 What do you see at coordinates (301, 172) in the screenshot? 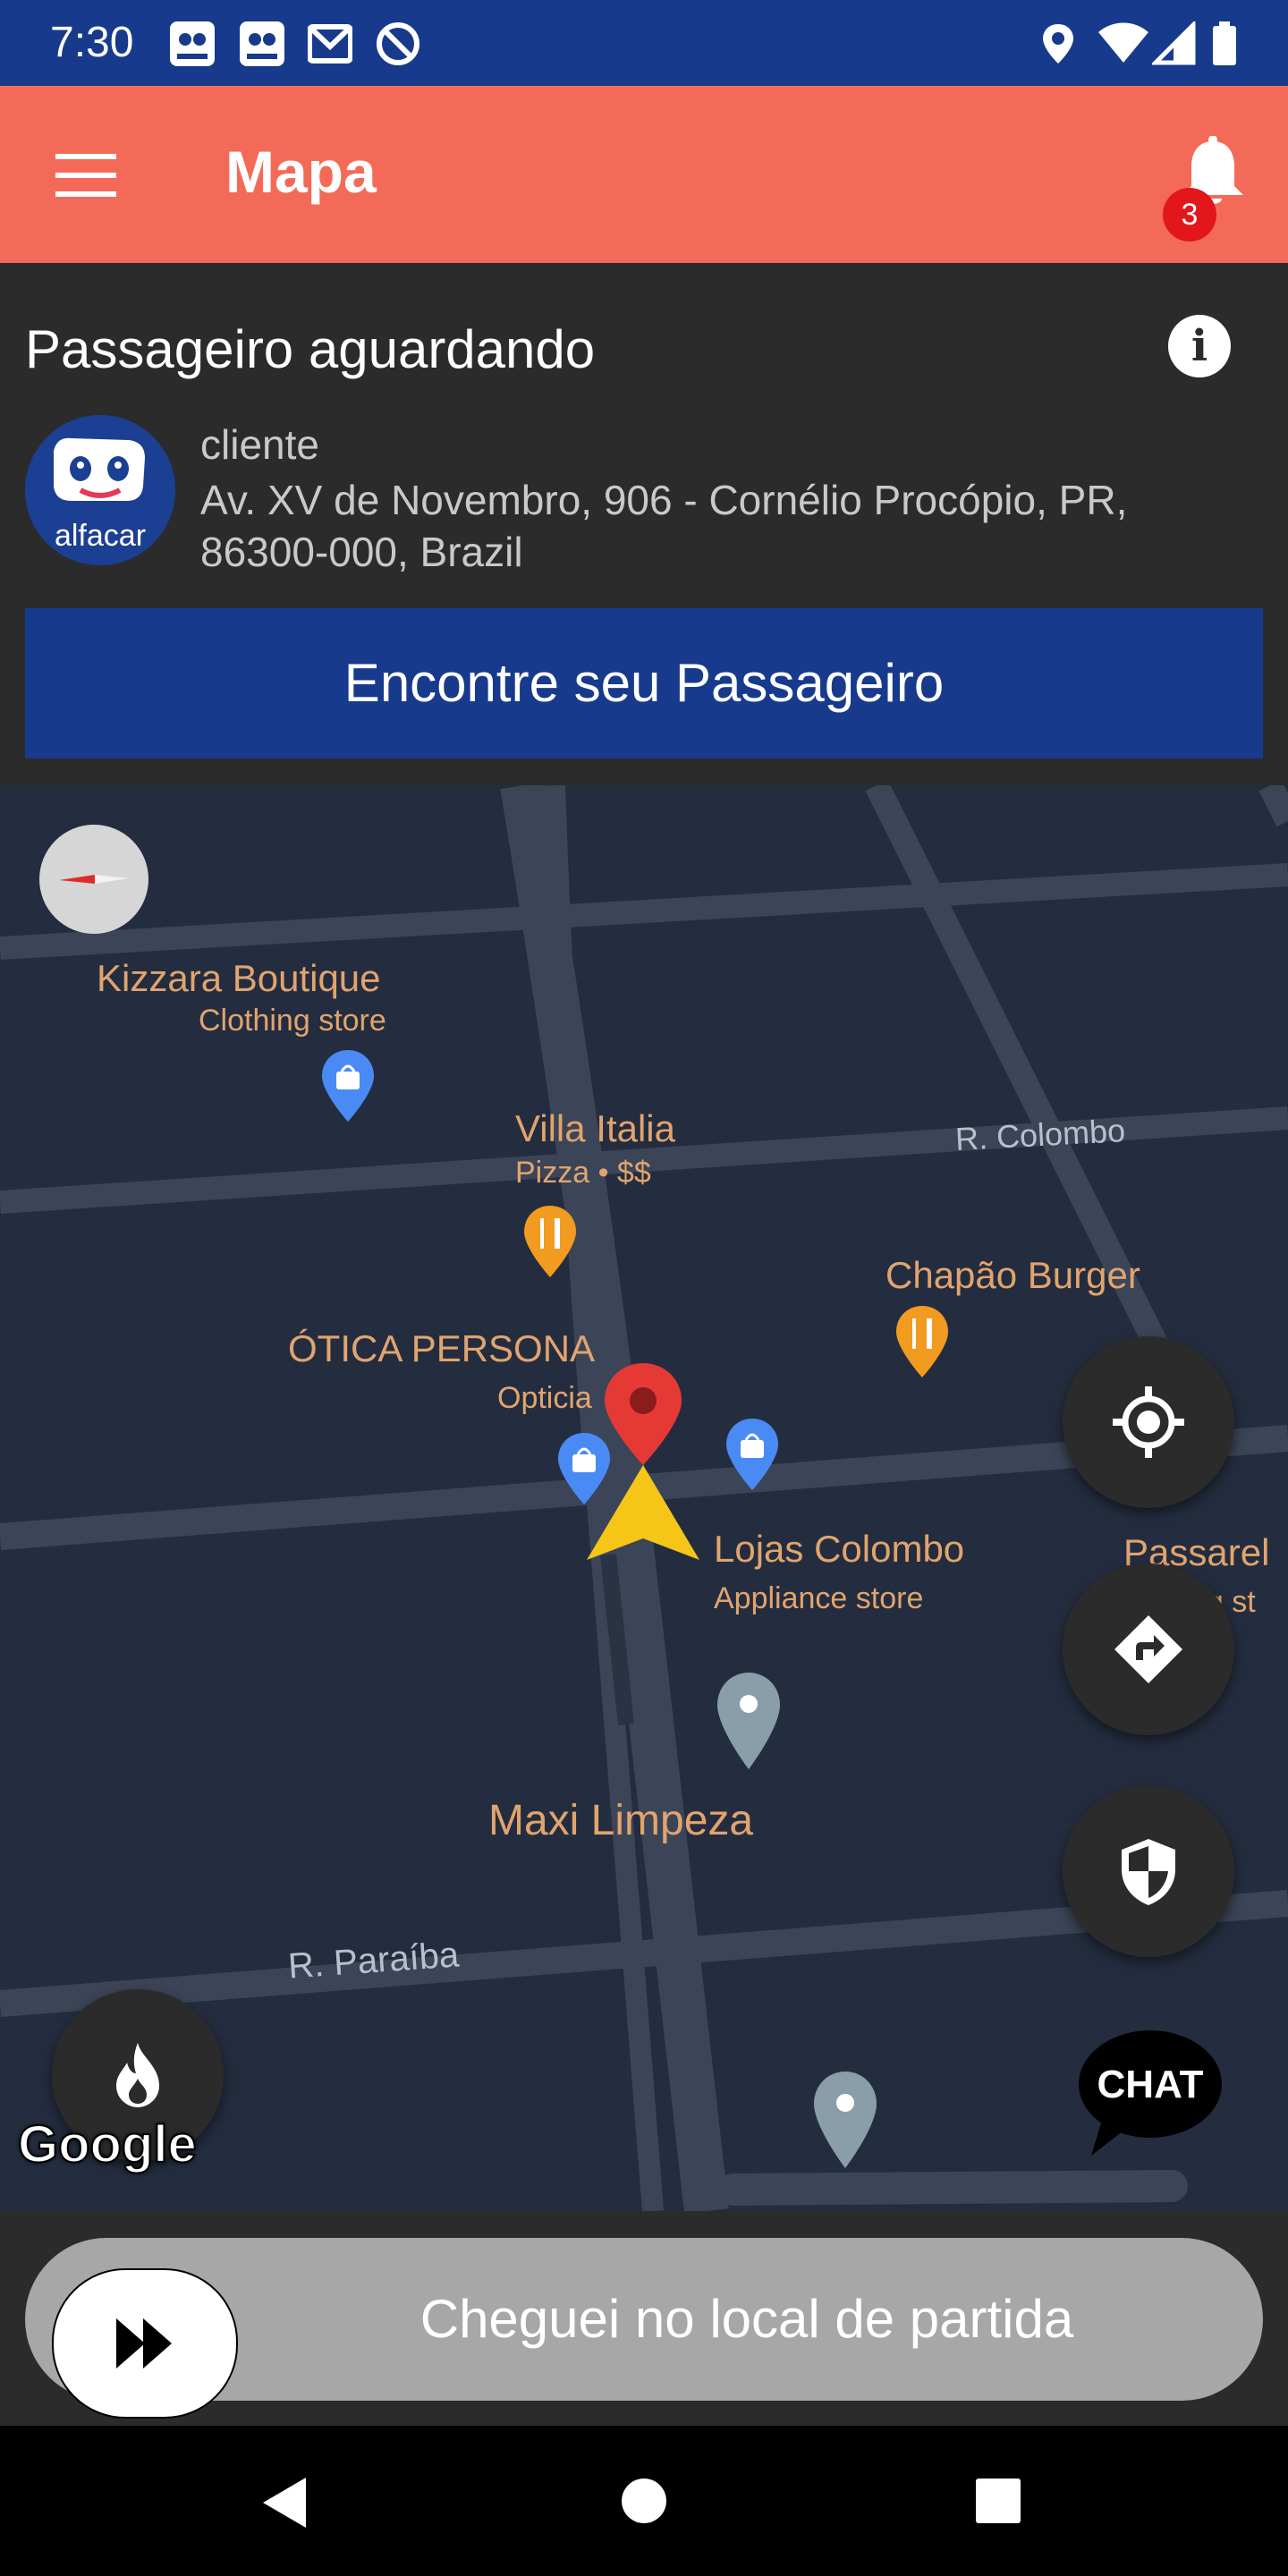
I see `page-title: Mapa` at bounding box center [301, 172].